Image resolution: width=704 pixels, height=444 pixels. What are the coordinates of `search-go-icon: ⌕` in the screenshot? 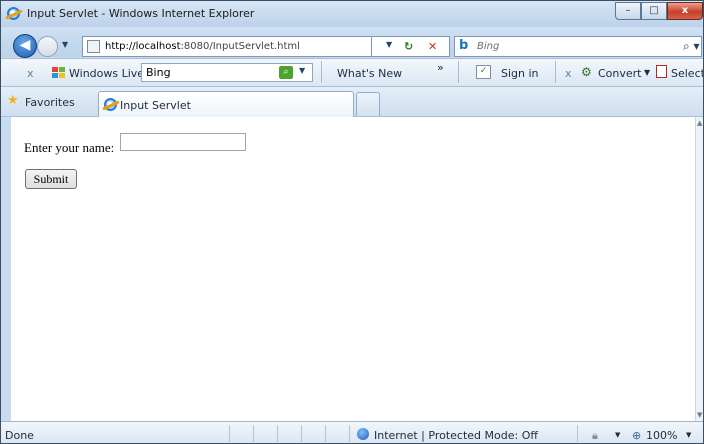 It's located at (286, 72).